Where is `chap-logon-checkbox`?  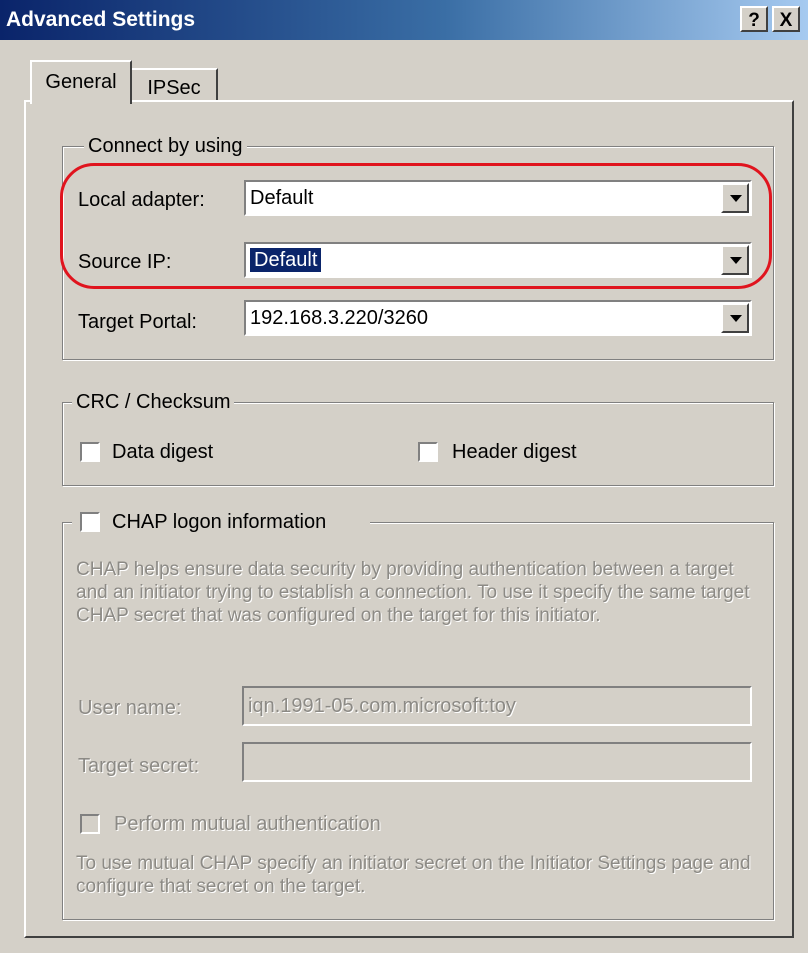
chap-logon-checkbox is located at coordinates (90, 522).